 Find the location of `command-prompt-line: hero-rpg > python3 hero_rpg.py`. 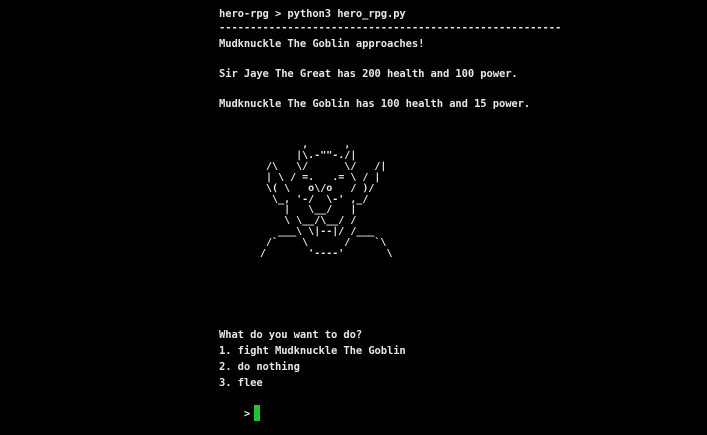

command-prompt-line: hero-rpg > python3 hero_rpg.py is located at coordinates (312, 14).